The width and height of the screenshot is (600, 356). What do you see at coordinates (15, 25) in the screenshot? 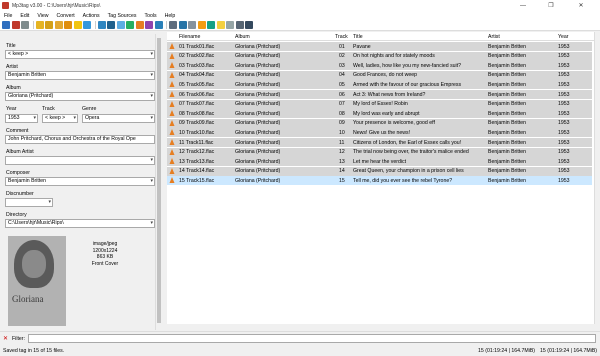
I see `remove-tag-icon` at bounding box center [15, 25].